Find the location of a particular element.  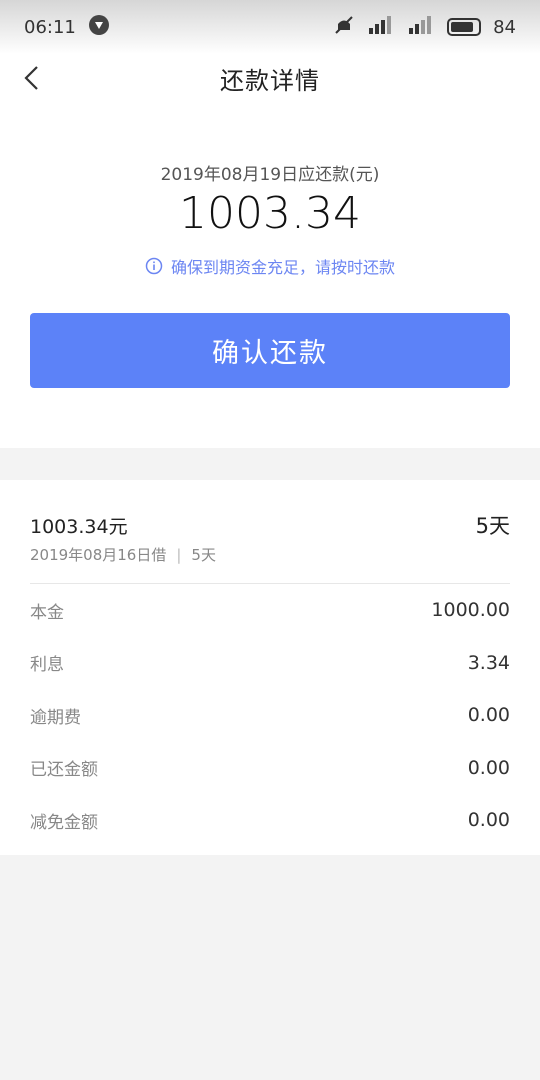

breakdown-row-overdue-fee: 逾期费 0.00 is located at coordinates (270, 715).